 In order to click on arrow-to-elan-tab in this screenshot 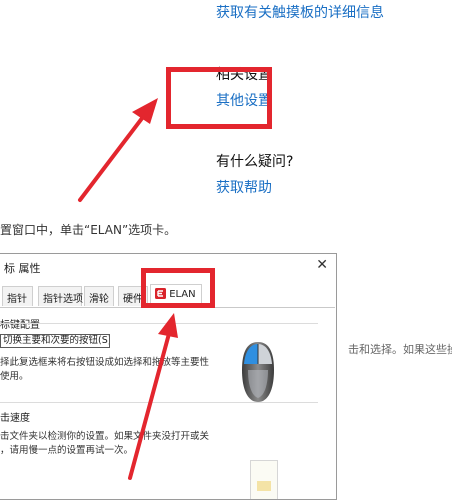, I will do `click(150, 404)`.